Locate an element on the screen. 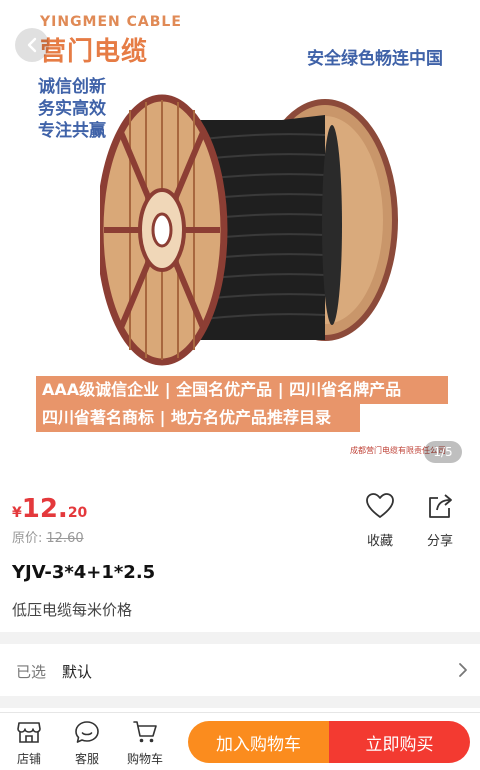  image-pager: 1/5 is located at coordinates (443, 452).